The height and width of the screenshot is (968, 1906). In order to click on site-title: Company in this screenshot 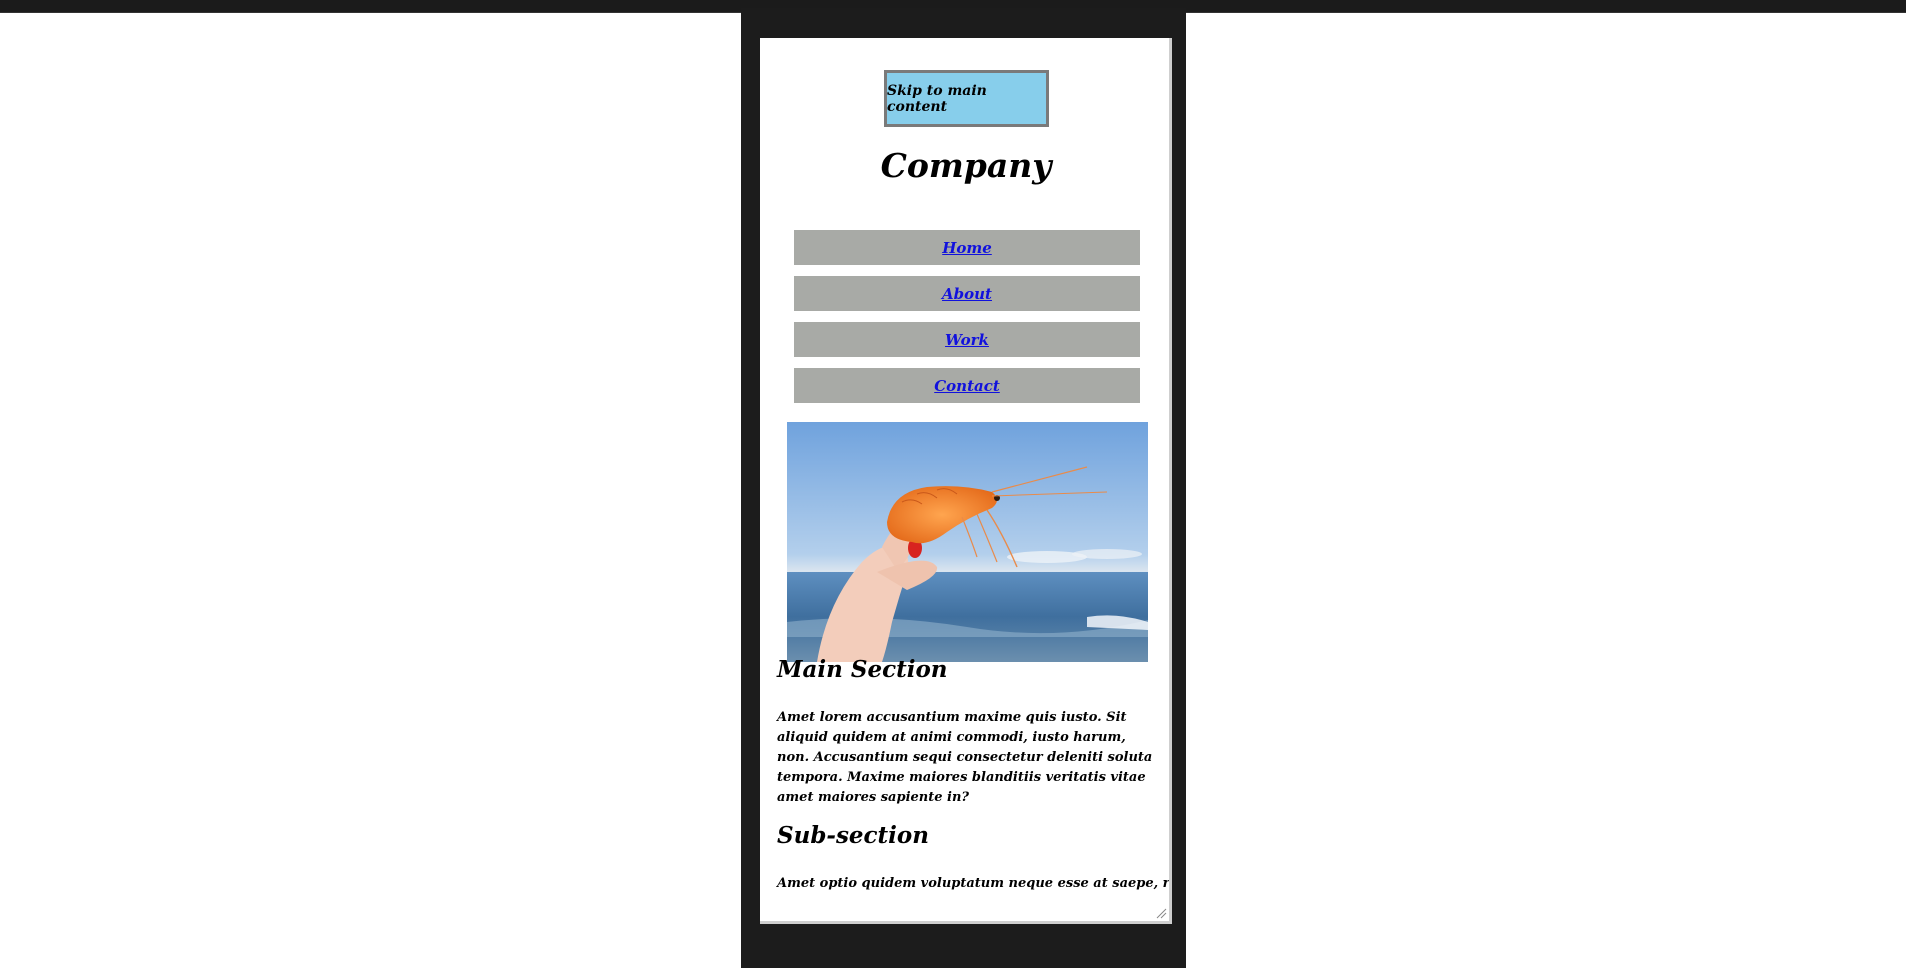, I will do `click(966, 165)`.